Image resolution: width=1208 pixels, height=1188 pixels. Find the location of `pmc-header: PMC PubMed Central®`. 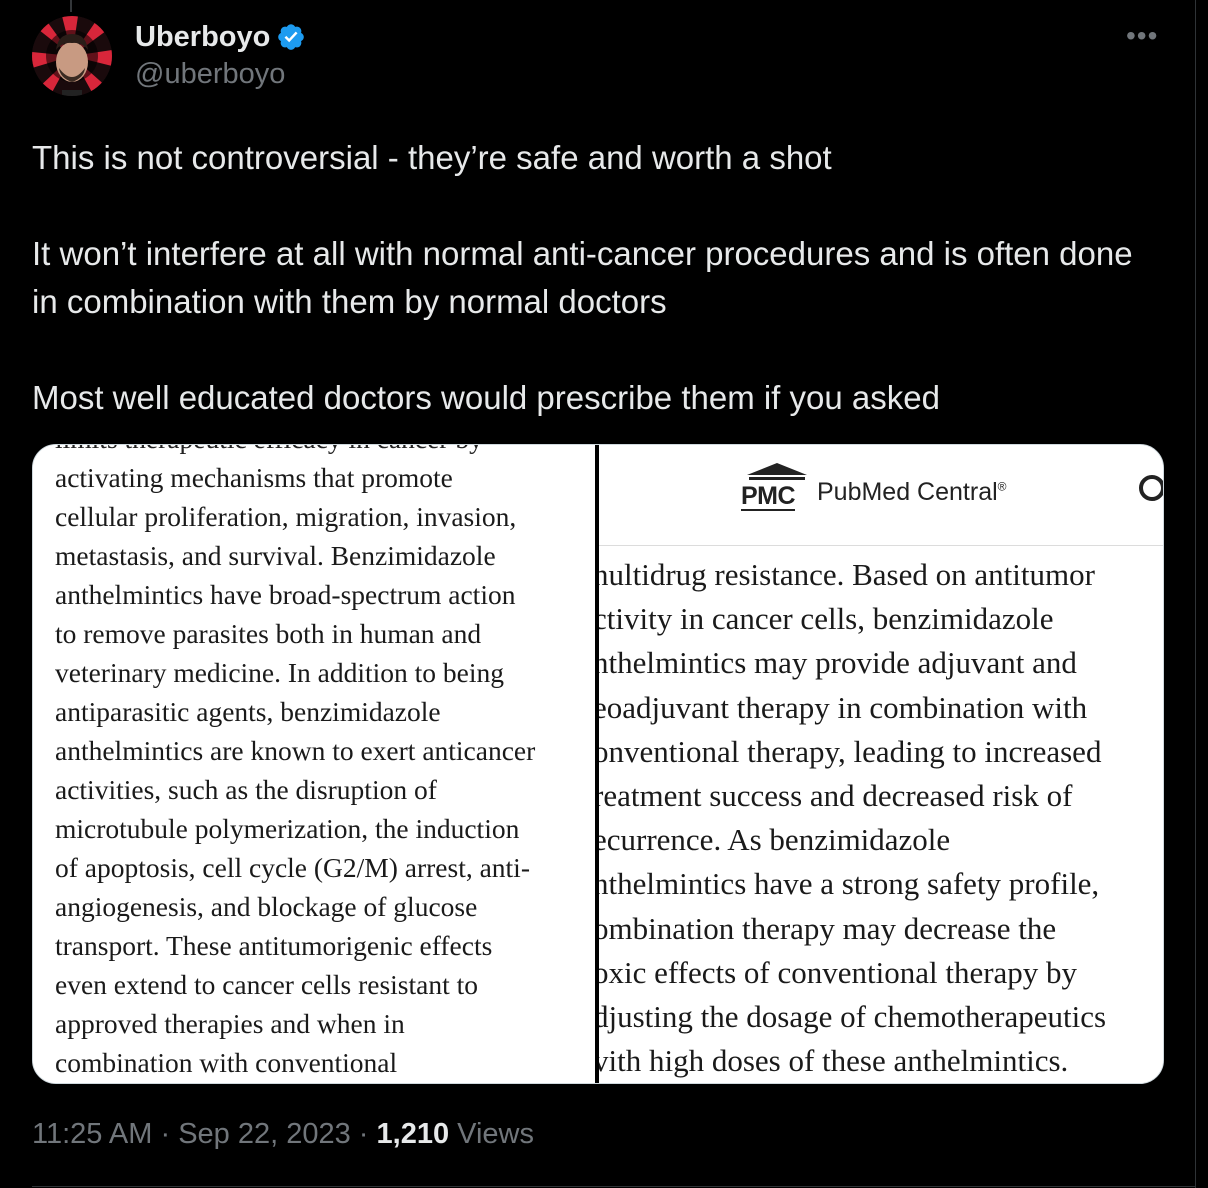

pmc-header: PMC PubMed Central® is located at coordinates (881, 495).